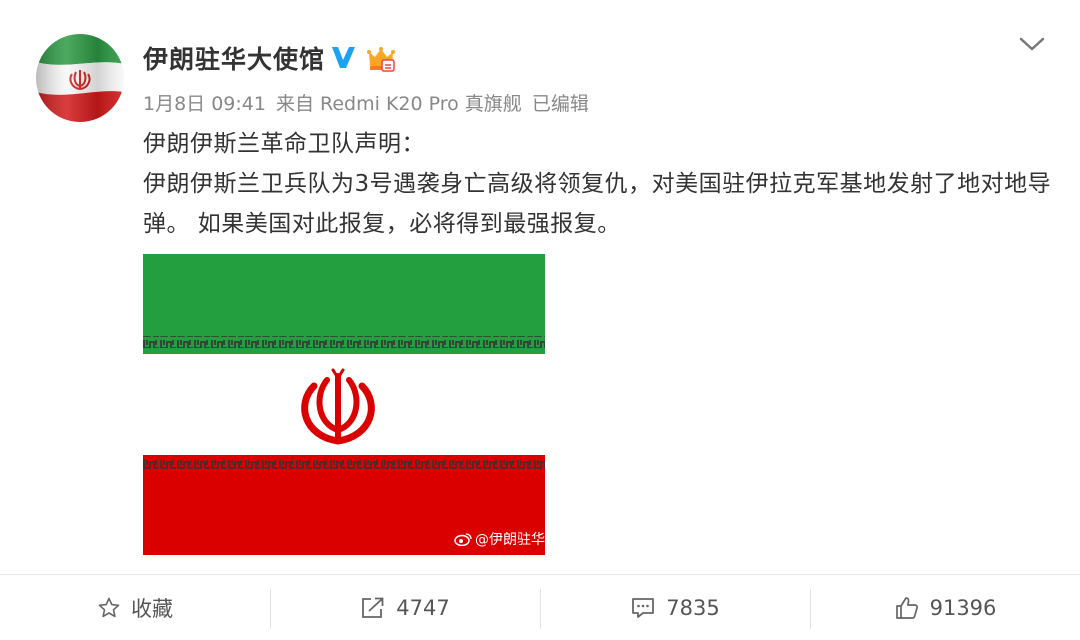 This screenshot has width=1080, height=640. I want to click on image-watermark: @伊朗驻华, so click(499, 539).